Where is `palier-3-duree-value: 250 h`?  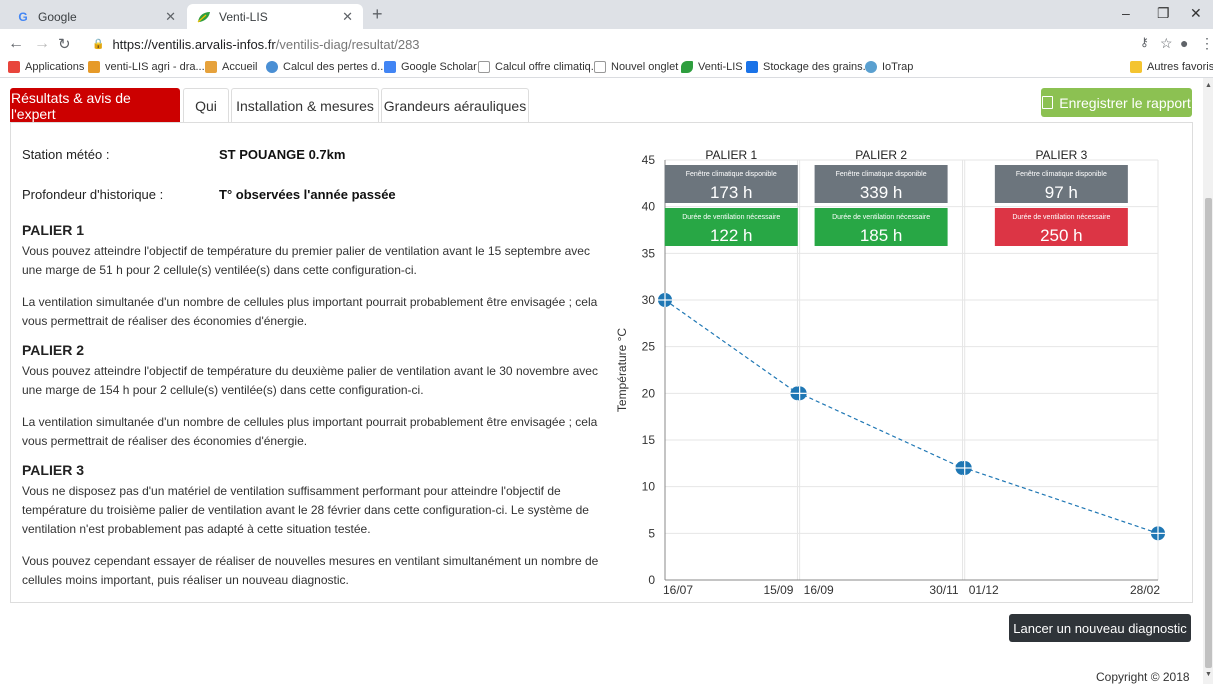 palier-3-duree-value: 250 h is located at coordinates (1061, 235).